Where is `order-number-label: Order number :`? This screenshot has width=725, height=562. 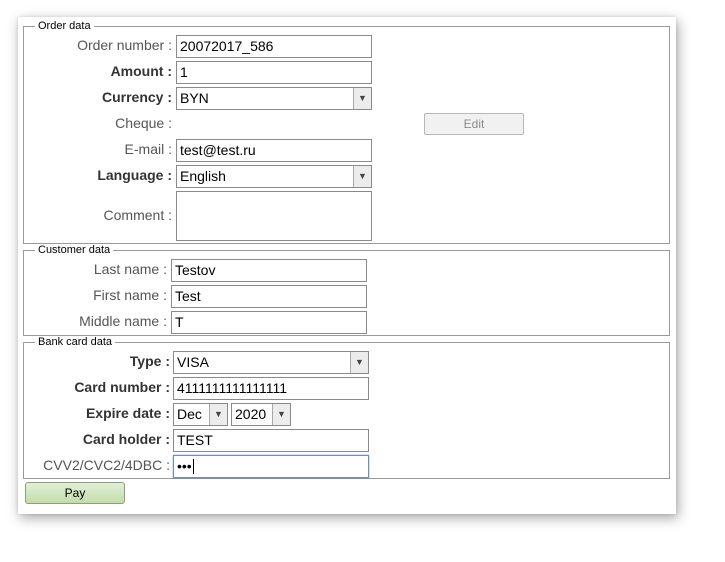
order-number-label: Order number : is located at coordinates (124, 45).